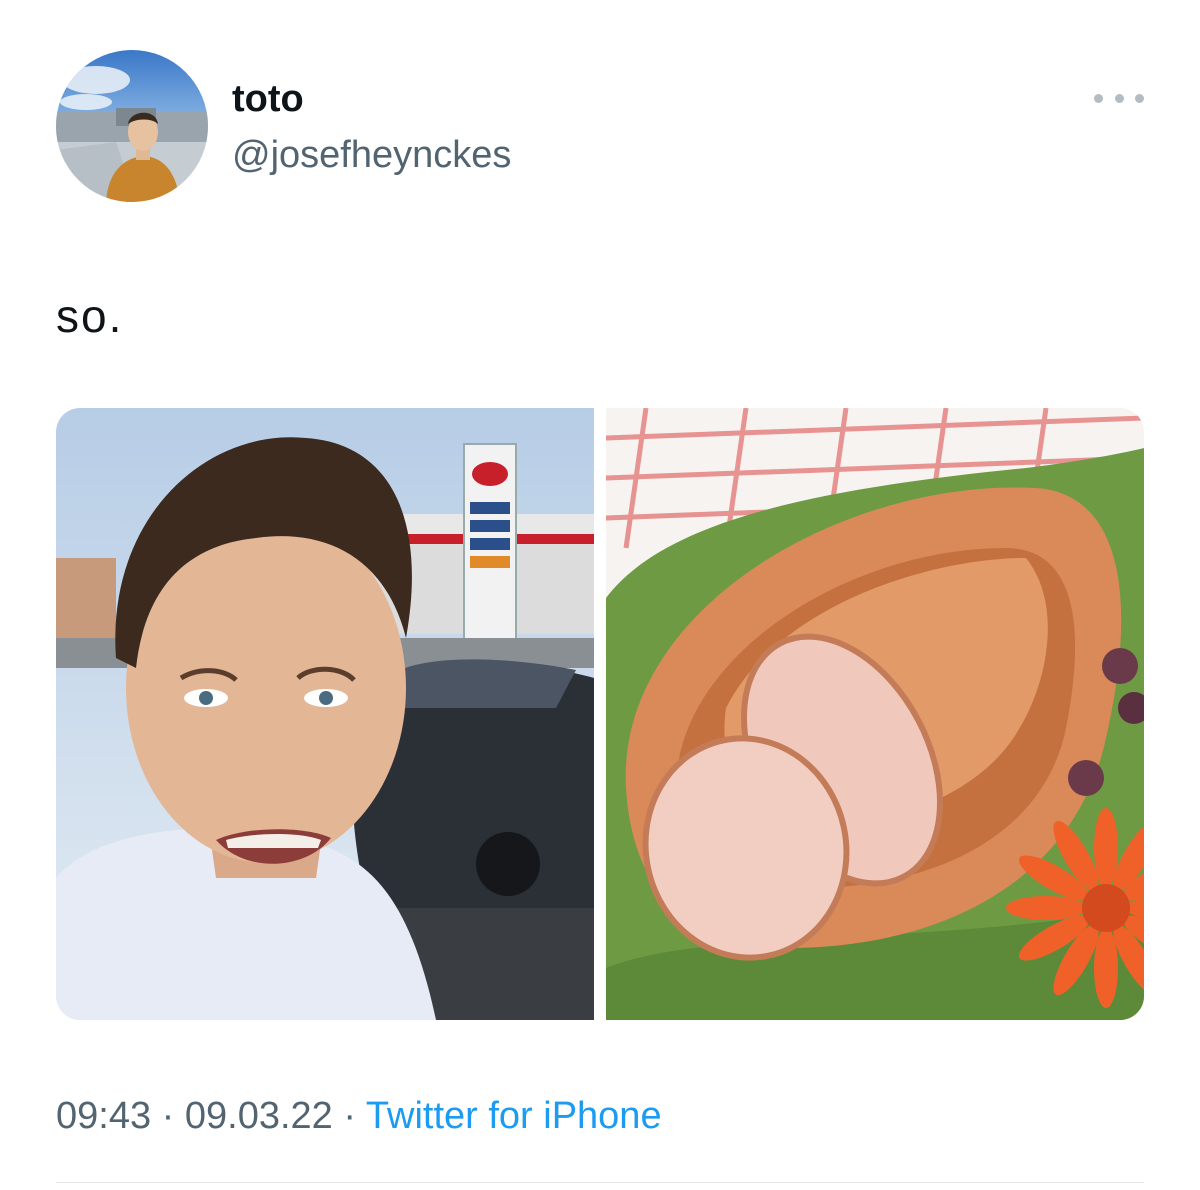 The width and height of the screenshot is (1200, 1190). I want to click on avatar-photo, so click(132, 126).